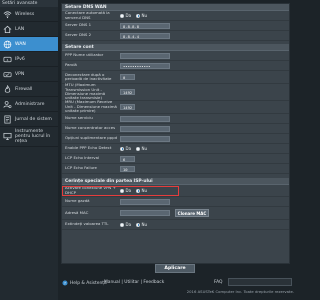 The image size is (320, 300). I want to click on sidebar-header: Setări avansate, so click(29, 3).